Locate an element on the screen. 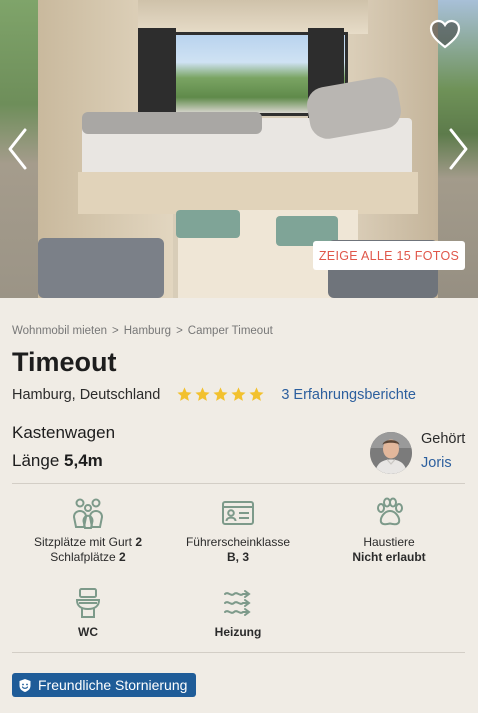 This screenshot has width=478, height=713. pets-value: Nicht erlaubt is located at coordinates (389, 557).